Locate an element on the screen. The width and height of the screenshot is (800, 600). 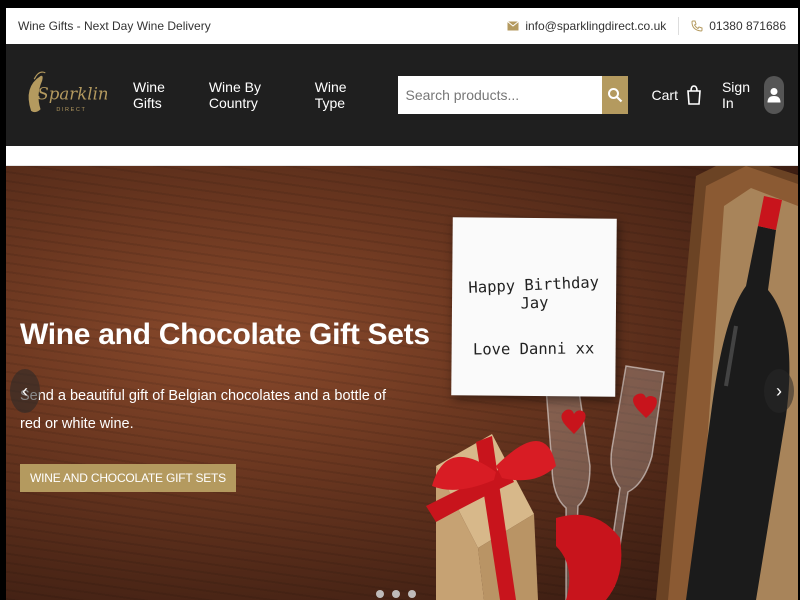
search-button is located at coordinates (614, 95).